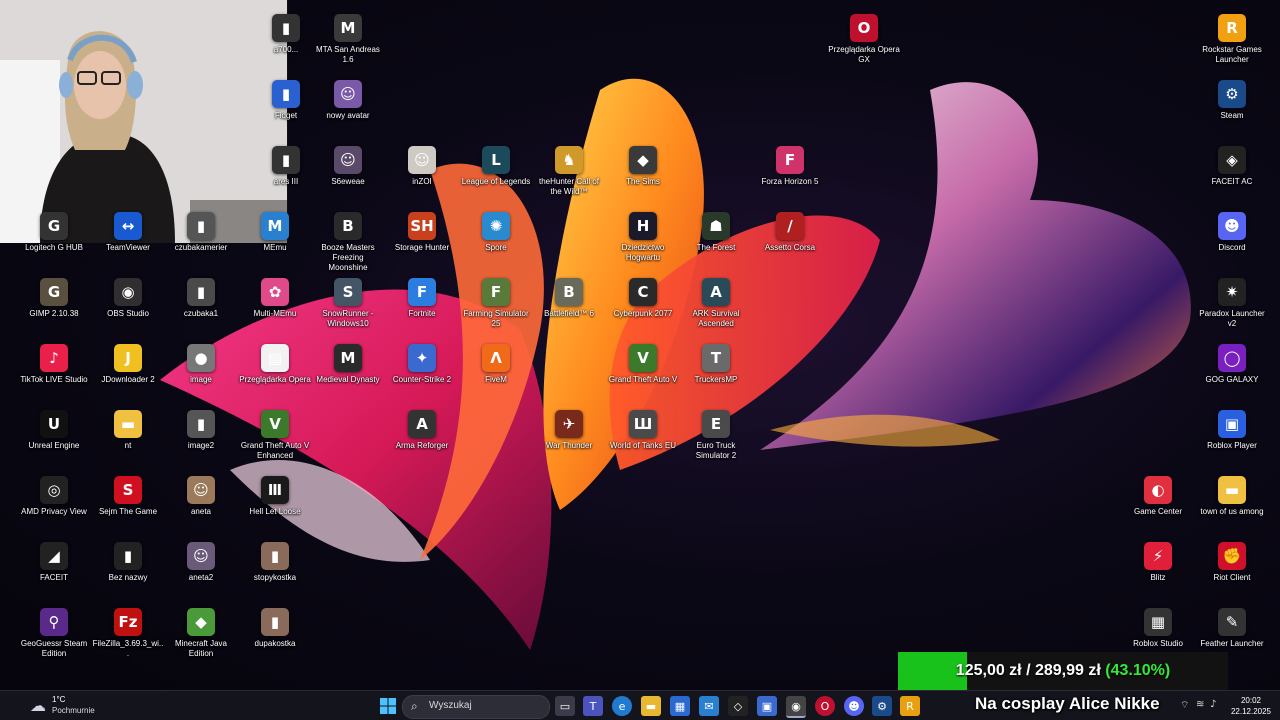 The height and width of the screenshot is (720, 1280). I want to click on desktop-icon-the-sims: ◆ The Sims, so click(643, 166).